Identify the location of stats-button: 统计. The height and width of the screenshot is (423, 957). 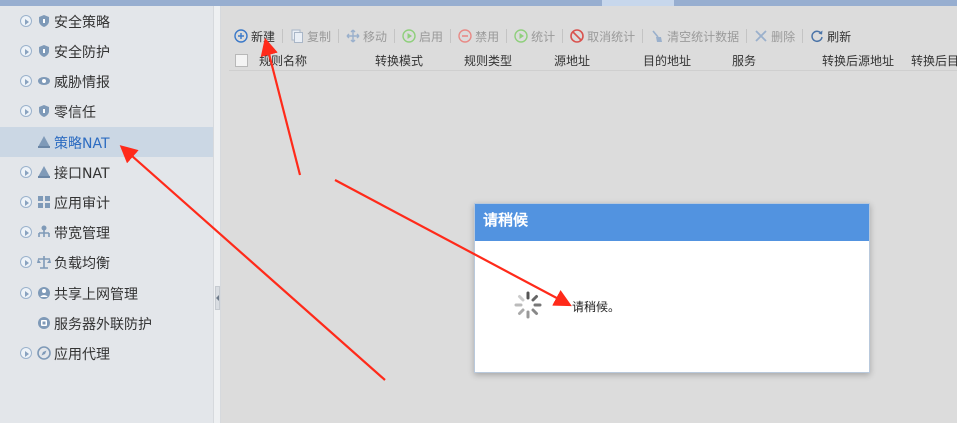
(534, 36).